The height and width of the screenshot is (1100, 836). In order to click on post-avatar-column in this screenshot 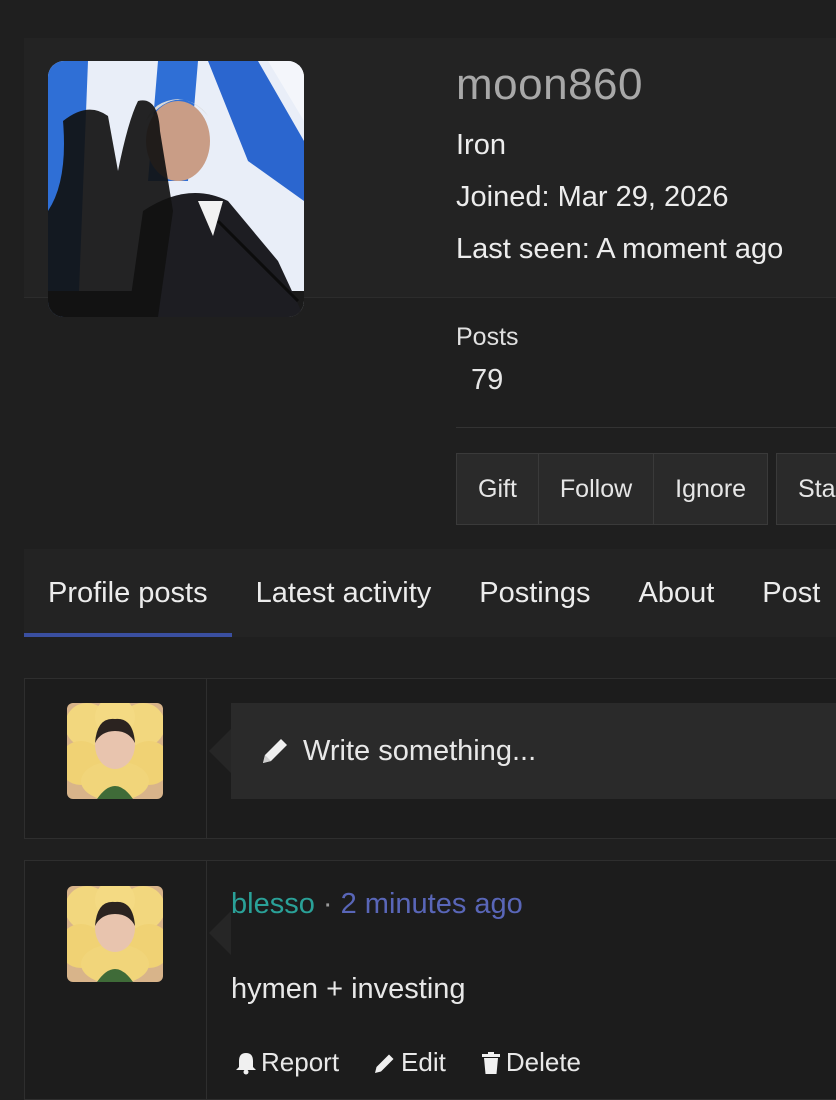, I will do `click(116, 980)`.